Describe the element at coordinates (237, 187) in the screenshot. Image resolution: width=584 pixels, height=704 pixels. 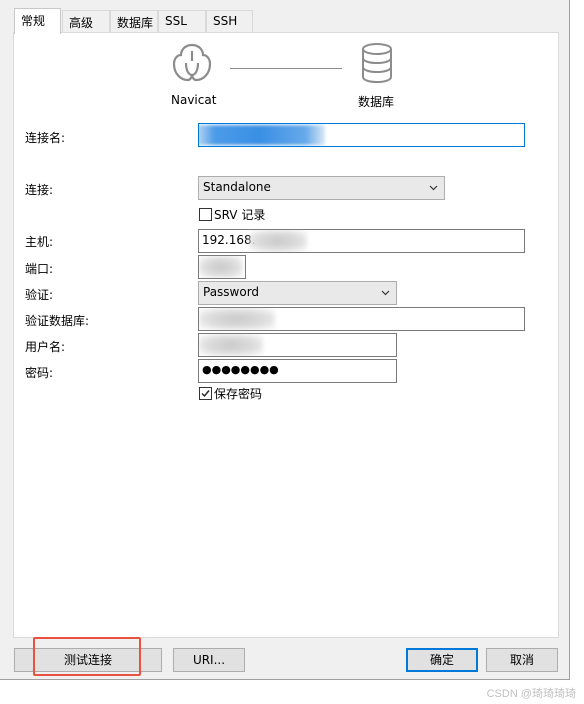
I see `connection-type-value: Standalone` at that location.